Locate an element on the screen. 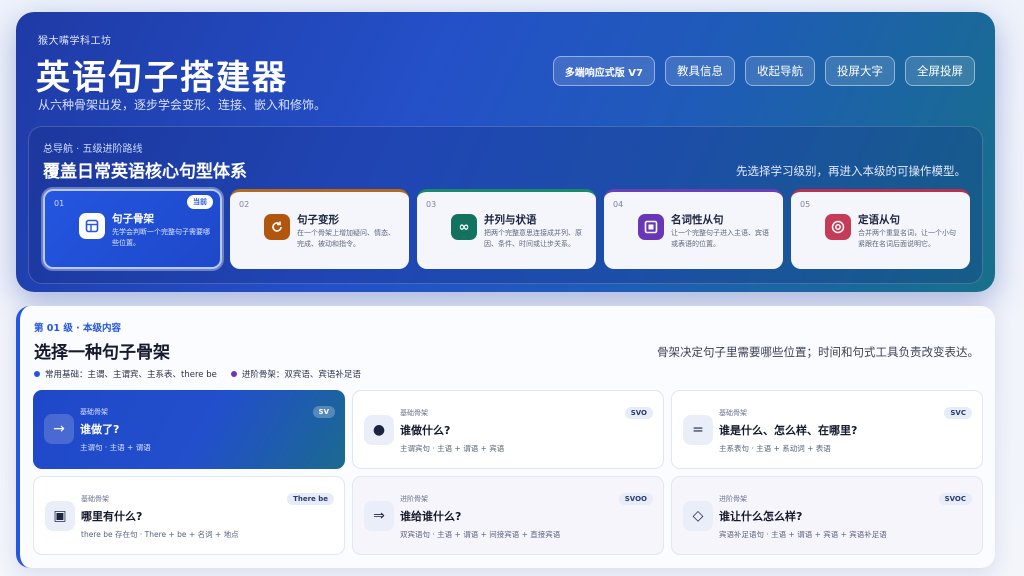 This screenshot has width=1024, height=576. target-icon is located at coordinates (838, 227).